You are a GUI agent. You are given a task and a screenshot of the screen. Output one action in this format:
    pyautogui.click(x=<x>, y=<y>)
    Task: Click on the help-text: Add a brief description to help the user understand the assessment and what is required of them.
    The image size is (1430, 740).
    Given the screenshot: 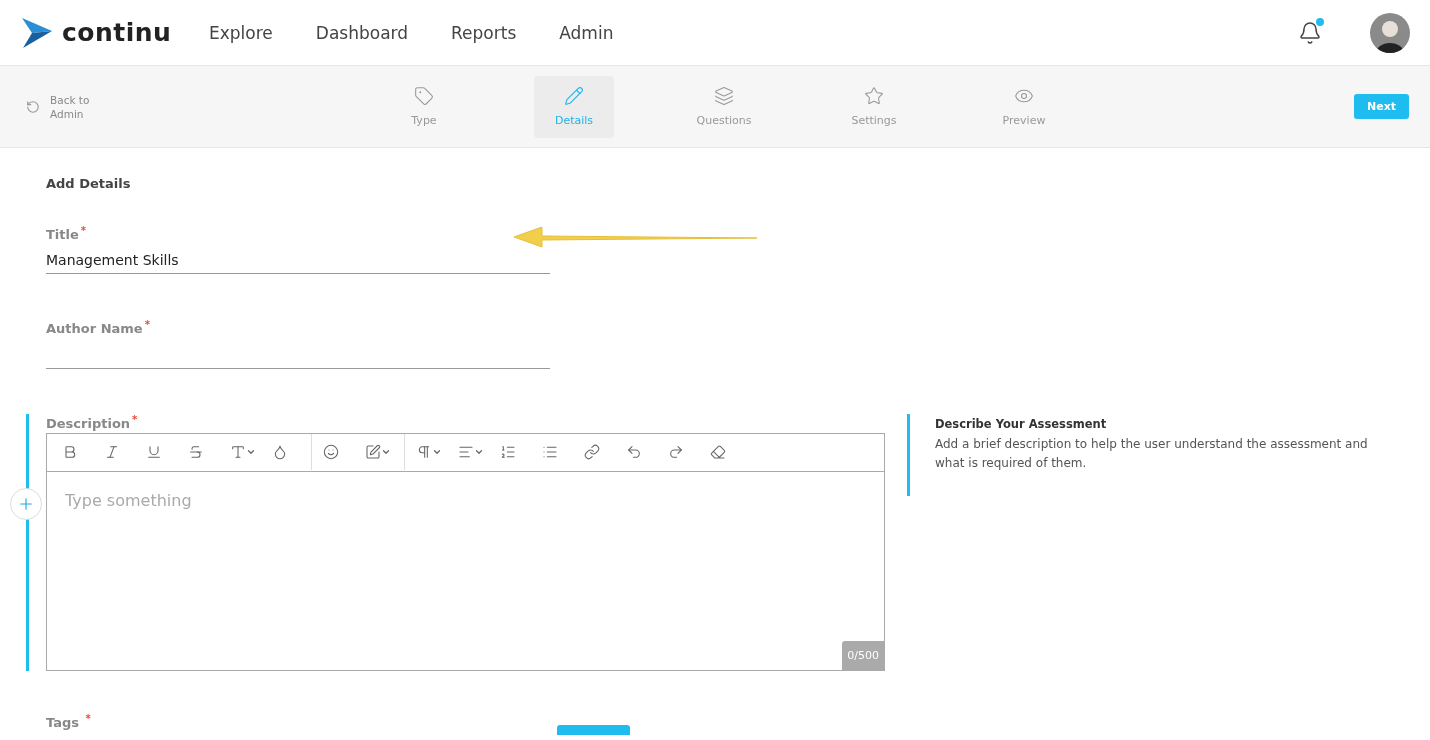 What is the action you would take?
    pyautogui.click(x=1152, y=453)
    